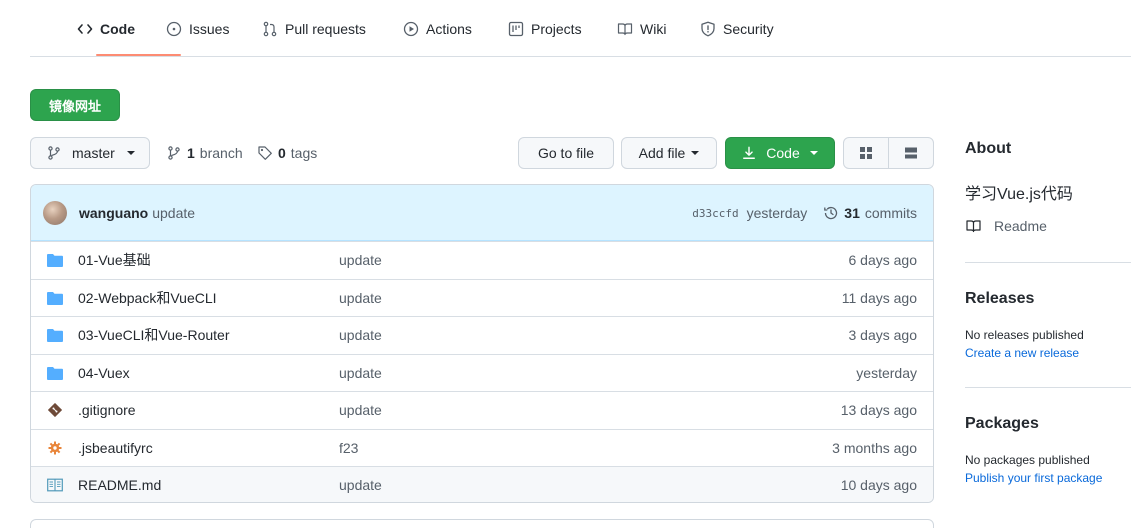  Describe the element at coordinates (890, 213) in the screenshot. I see `commit-label: commits` at that location.